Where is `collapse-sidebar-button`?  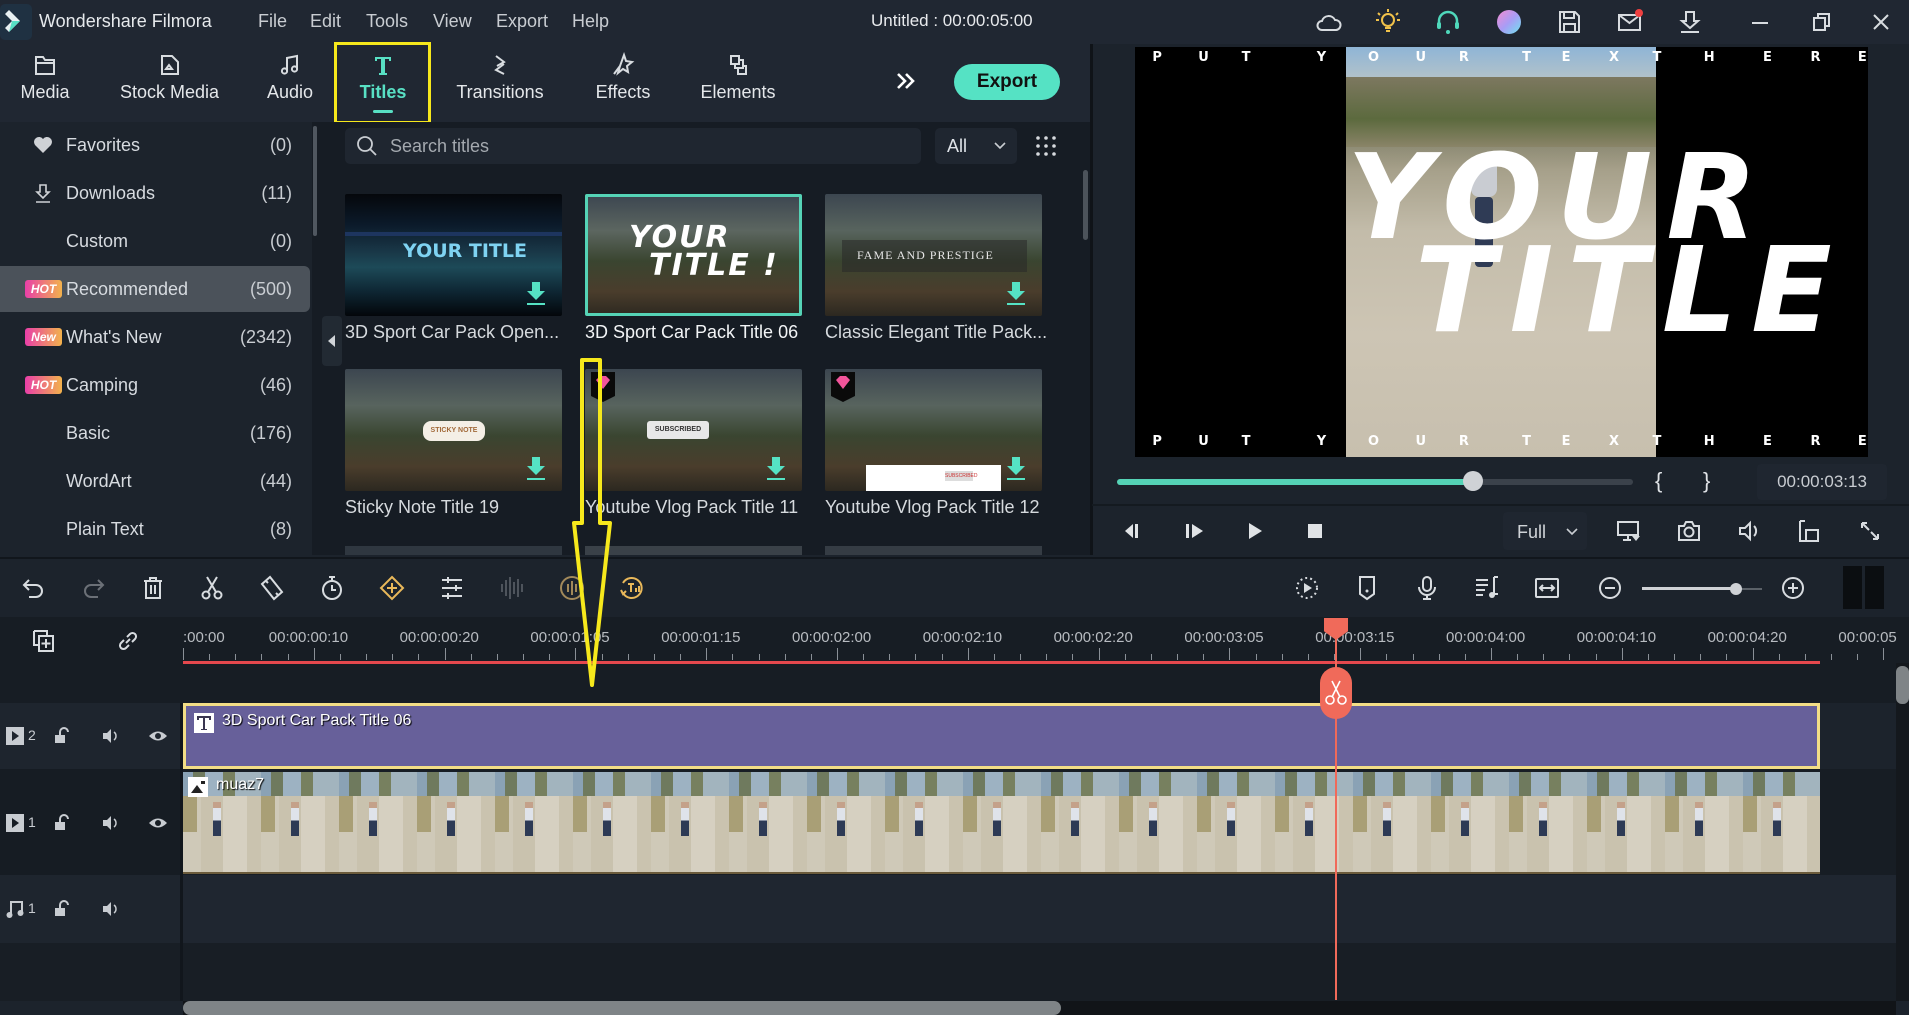
collapse-sidebar-button is located at coordinates (332, 341).